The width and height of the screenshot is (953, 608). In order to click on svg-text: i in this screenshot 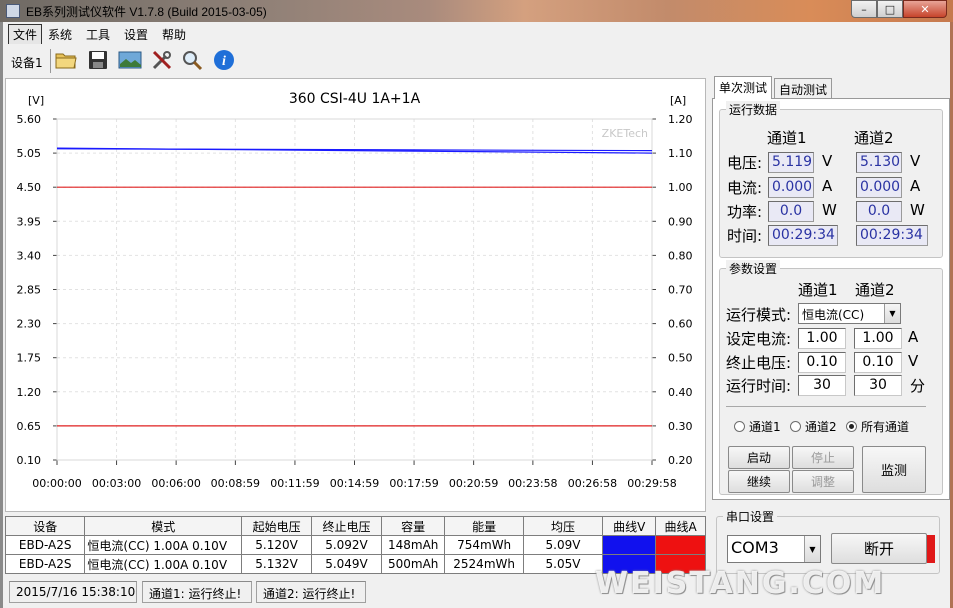, I will do `click(224, 61)`.